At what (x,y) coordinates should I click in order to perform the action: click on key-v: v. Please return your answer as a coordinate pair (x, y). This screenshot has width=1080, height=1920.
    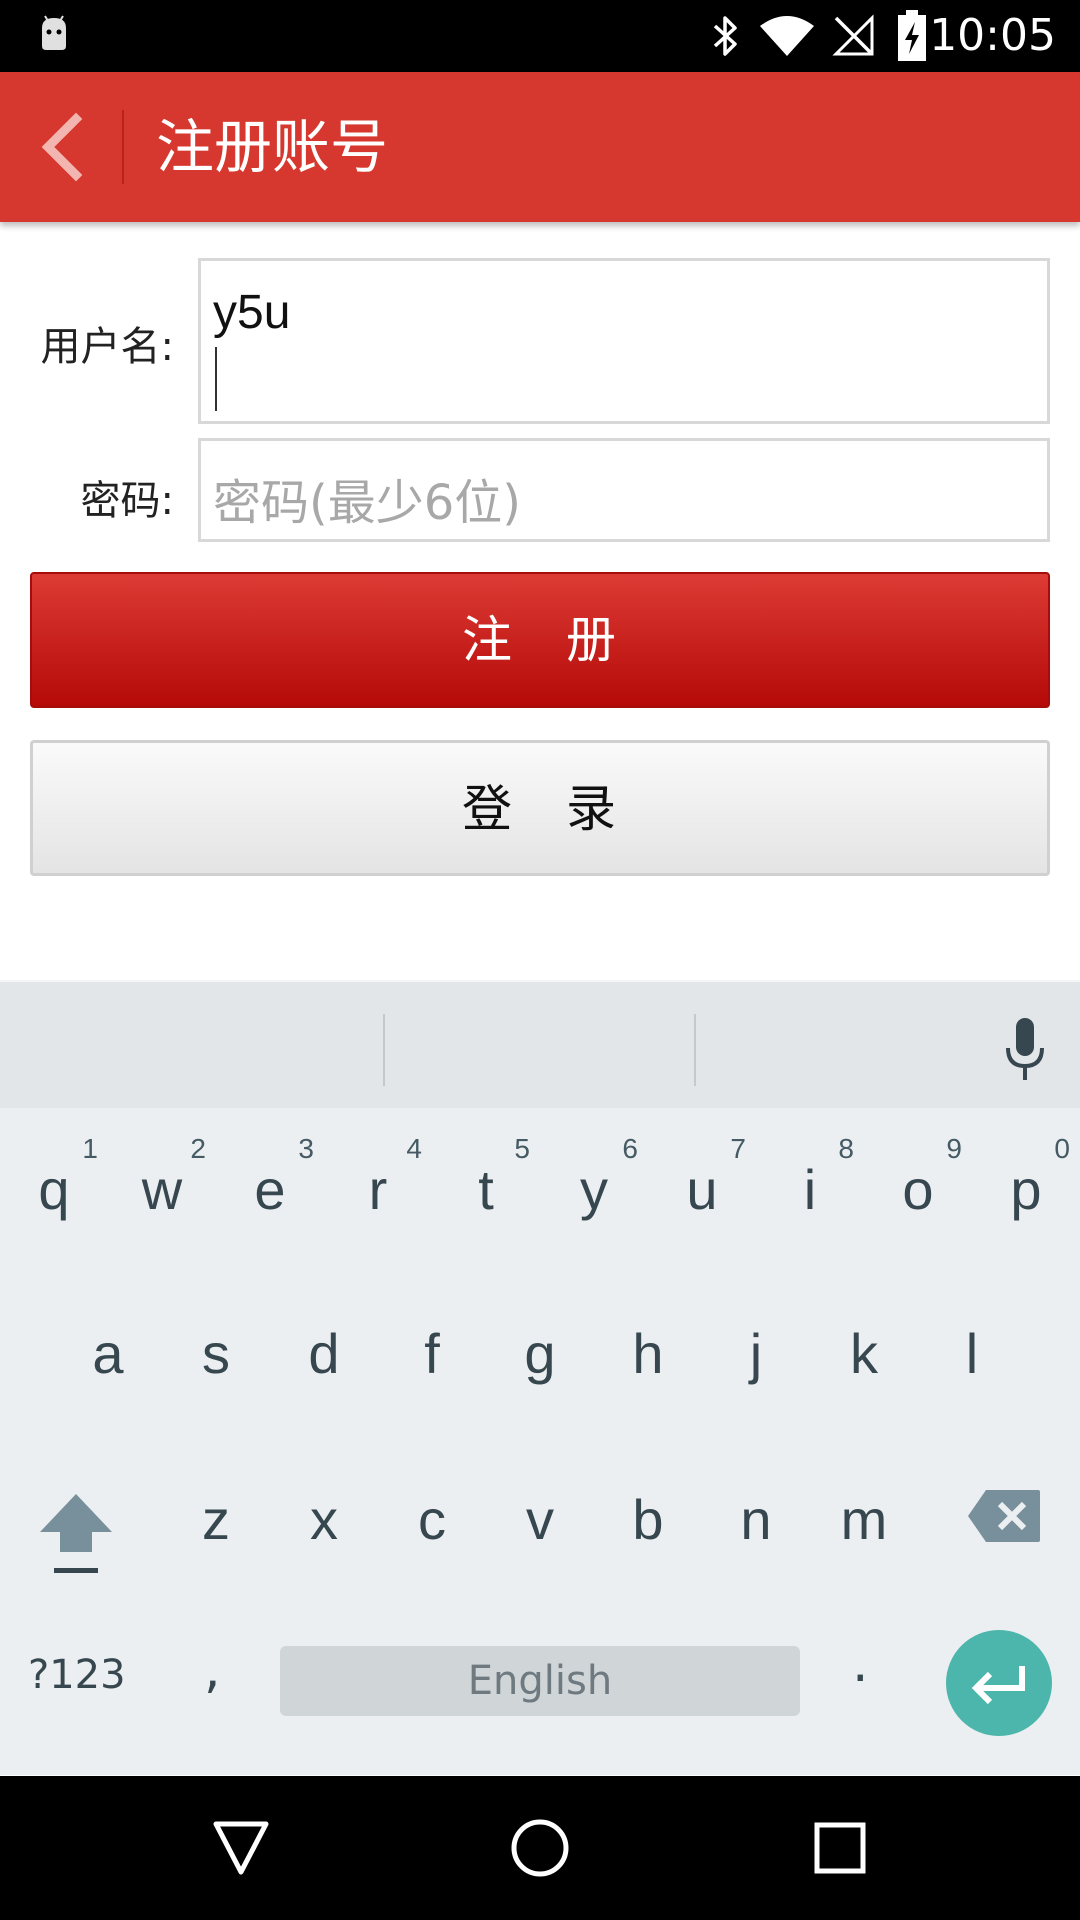
    Looking at the image, I should click on (540, 1520).